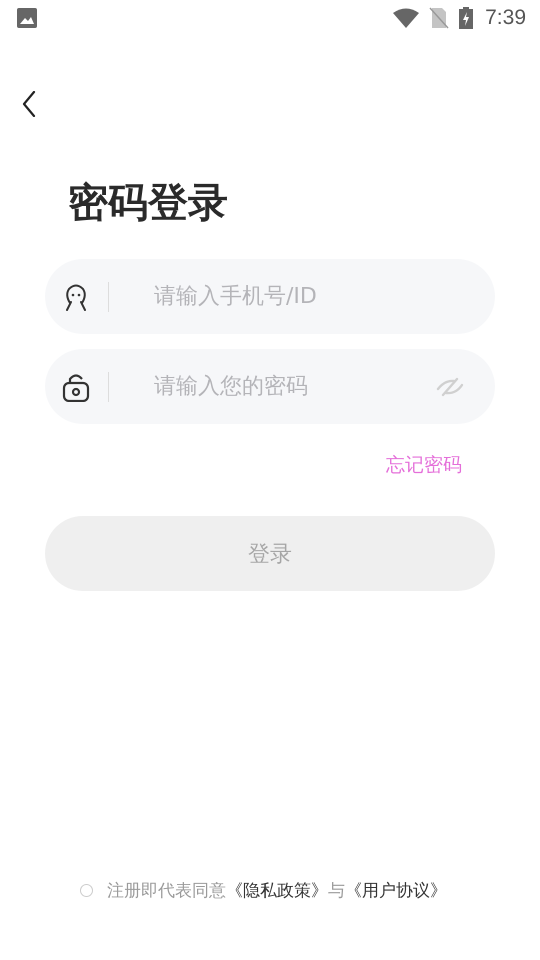 The height and width of the screenshot is (960, 540). I want to click on battery-charging-icon, so click(466, 18).